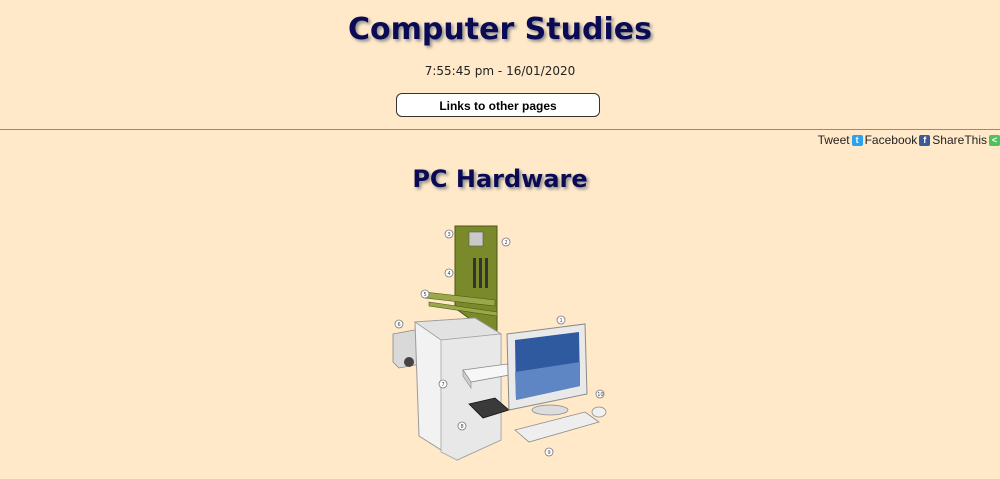  I want to click on facebook-icon: f, so click(925, 140).